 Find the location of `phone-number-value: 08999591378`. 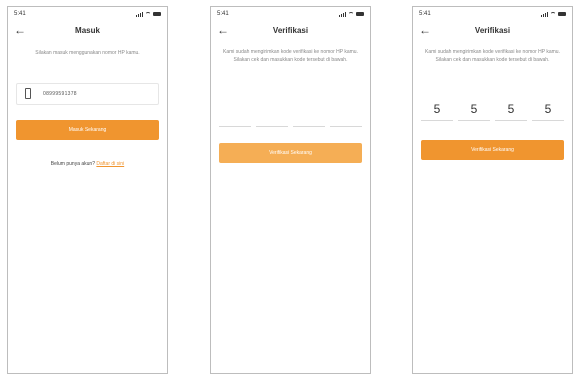

phone-number-value: 08999591378 is located at coordinates (60, 94).